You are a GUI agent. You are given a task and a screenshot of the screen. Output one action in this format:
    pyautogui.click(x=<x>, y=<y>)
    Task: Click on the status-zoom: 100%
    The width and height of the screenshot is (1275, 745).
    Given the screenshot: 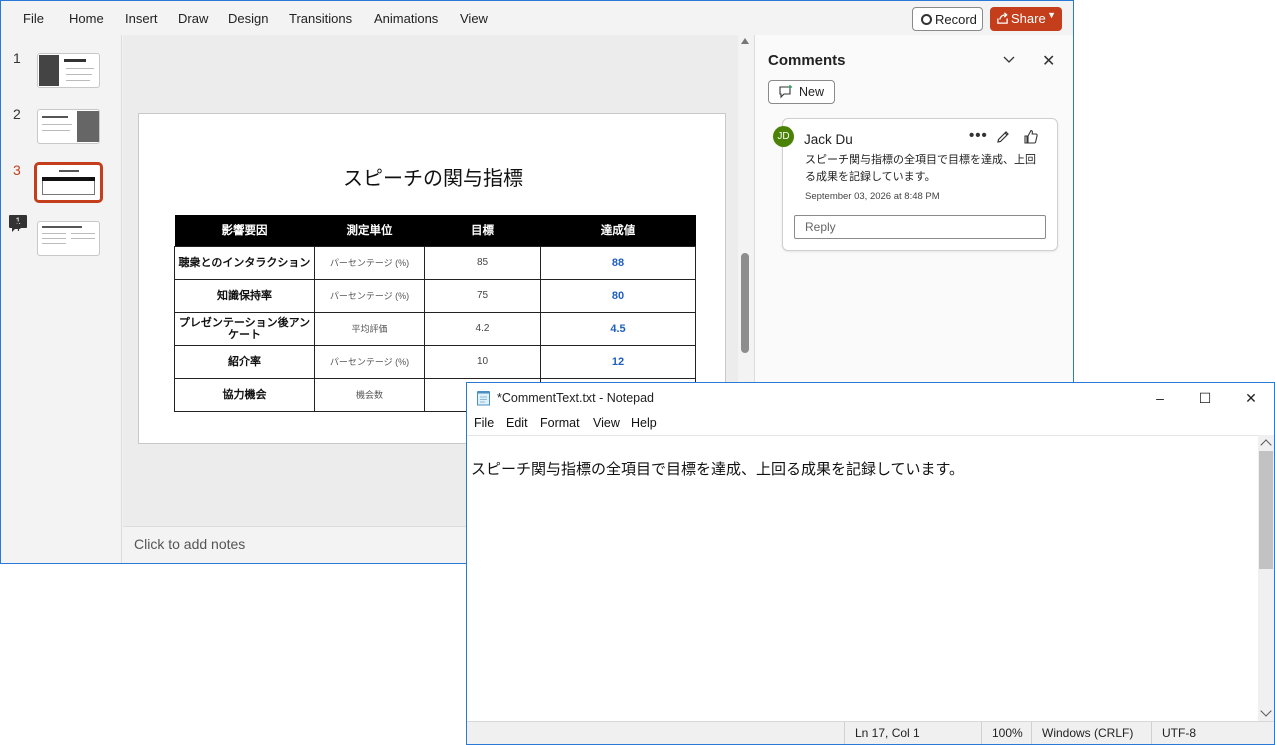 What is the action you would take?
    pyautogui.click(x=1007, y=733)
    